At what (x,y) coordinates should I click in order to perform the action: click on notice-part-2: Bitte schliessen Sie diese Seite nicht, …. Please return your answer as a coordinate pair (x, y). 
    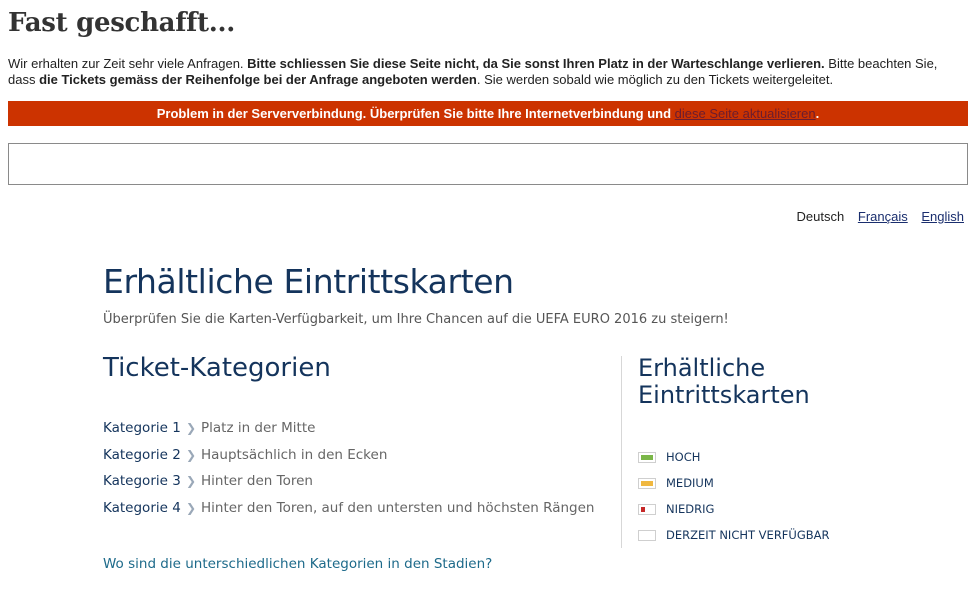
    Looking at the image, I should click on (536, 63).